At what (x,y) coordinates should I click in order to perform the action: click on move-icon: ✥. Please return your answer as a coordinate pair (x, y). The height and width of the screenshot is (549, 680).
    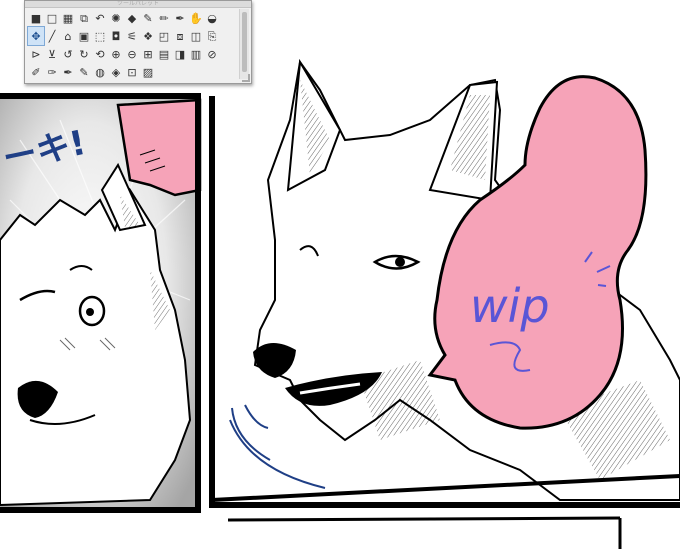
    Looking at the image, I should click on (36, 36).